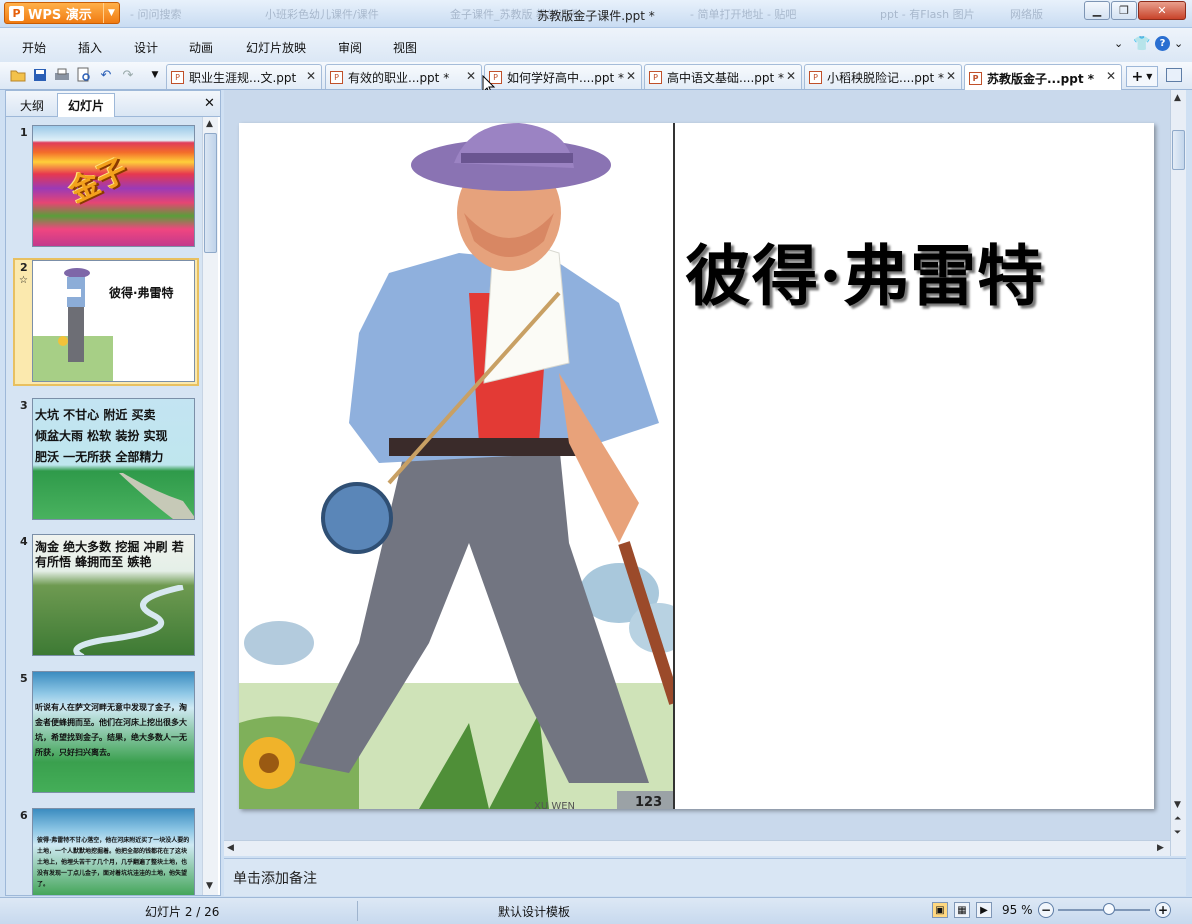 The width and height of the screenshot is (1192, 924). I want to click on doc-tab-label: 高中语文基础....ppt *, so click(726, 77).